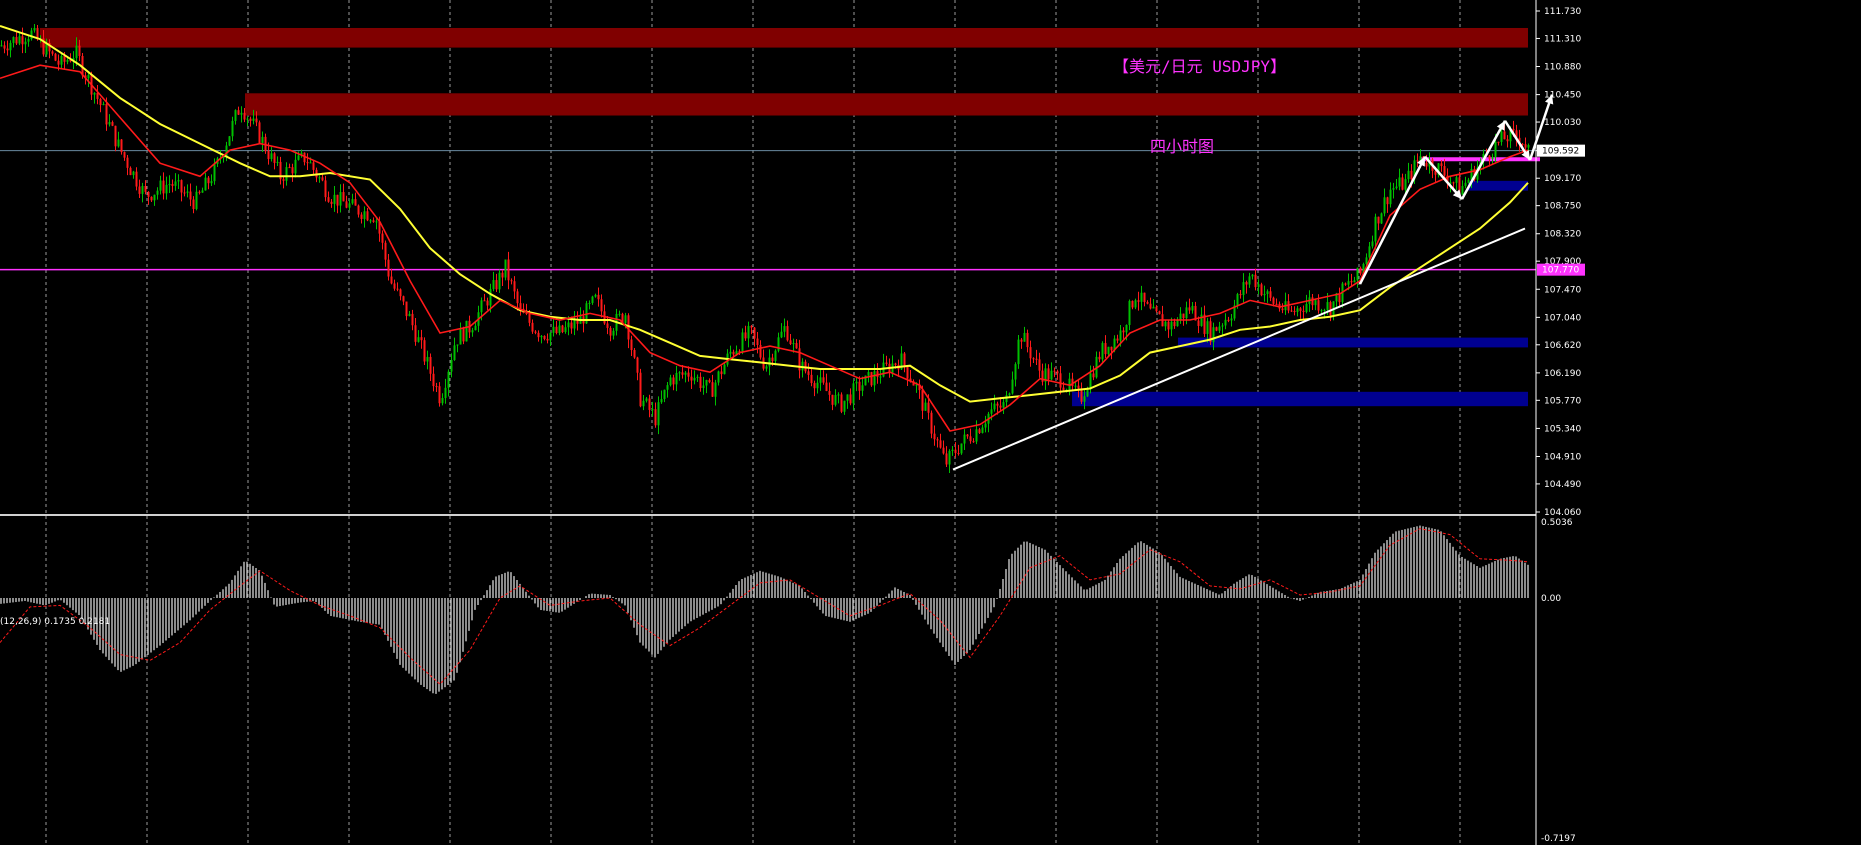 This screenshot has width=1861, height=845. I want to click on price-tick-label: 106.620, so click(1562, 346).